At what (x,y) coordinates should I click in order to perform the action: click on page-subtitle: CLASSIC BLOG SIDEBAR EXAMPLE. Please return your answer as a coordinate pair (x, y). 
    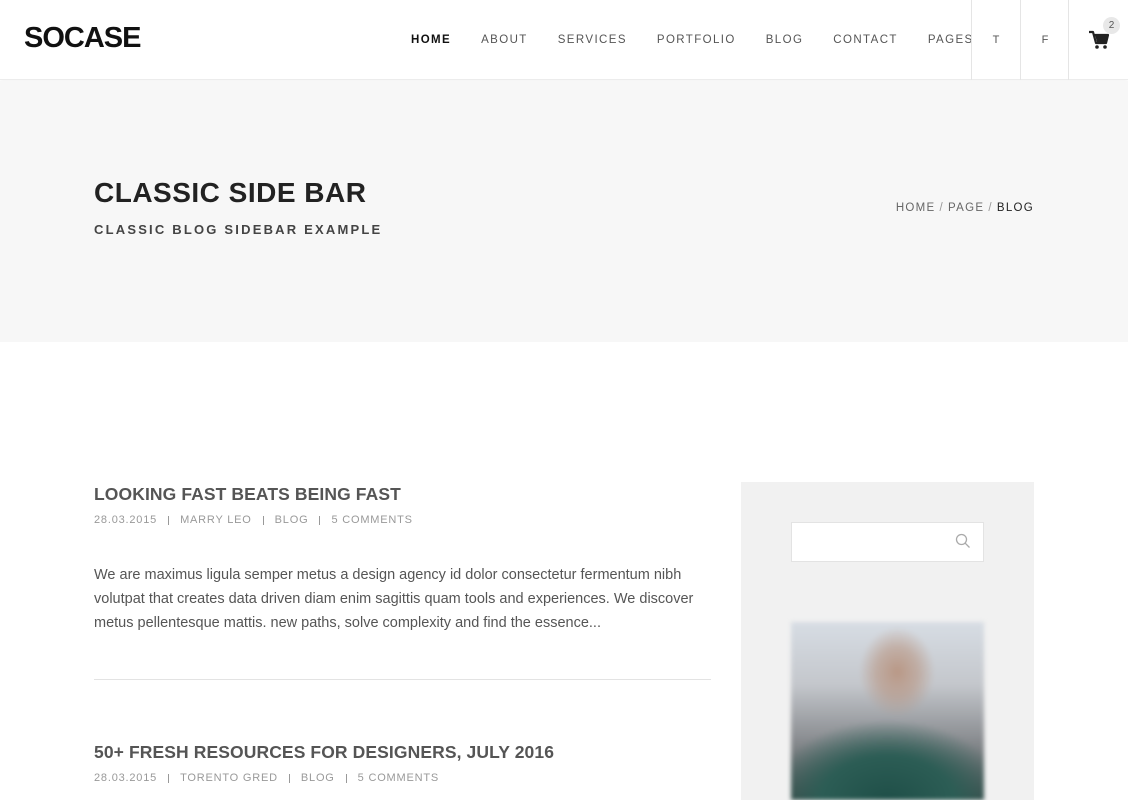
    Looking at the image, I should click on (238, 229).